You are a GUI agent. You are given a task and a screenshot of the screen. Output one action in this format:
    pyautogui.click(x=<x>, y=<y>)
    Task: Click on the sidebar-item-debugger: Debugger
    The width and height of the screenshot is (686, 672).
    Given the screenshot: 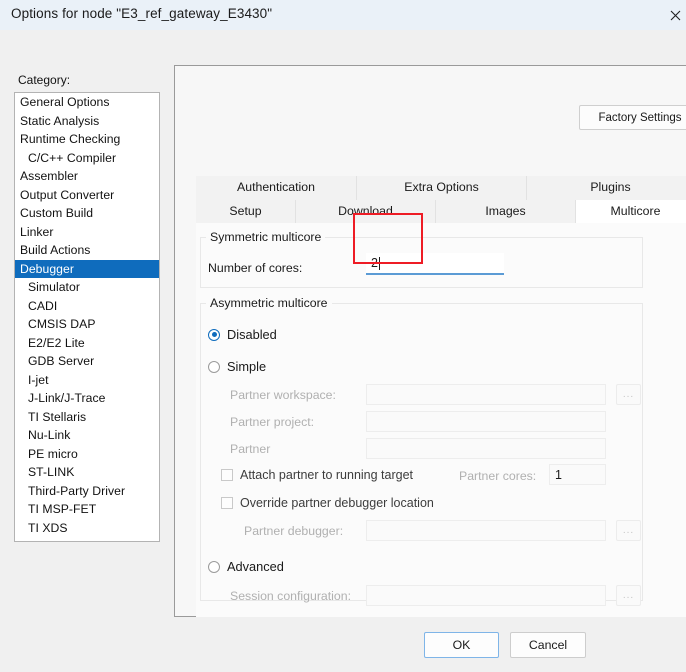 What is the action you would take?
    pyautogui.click(x=87, y=268)
    